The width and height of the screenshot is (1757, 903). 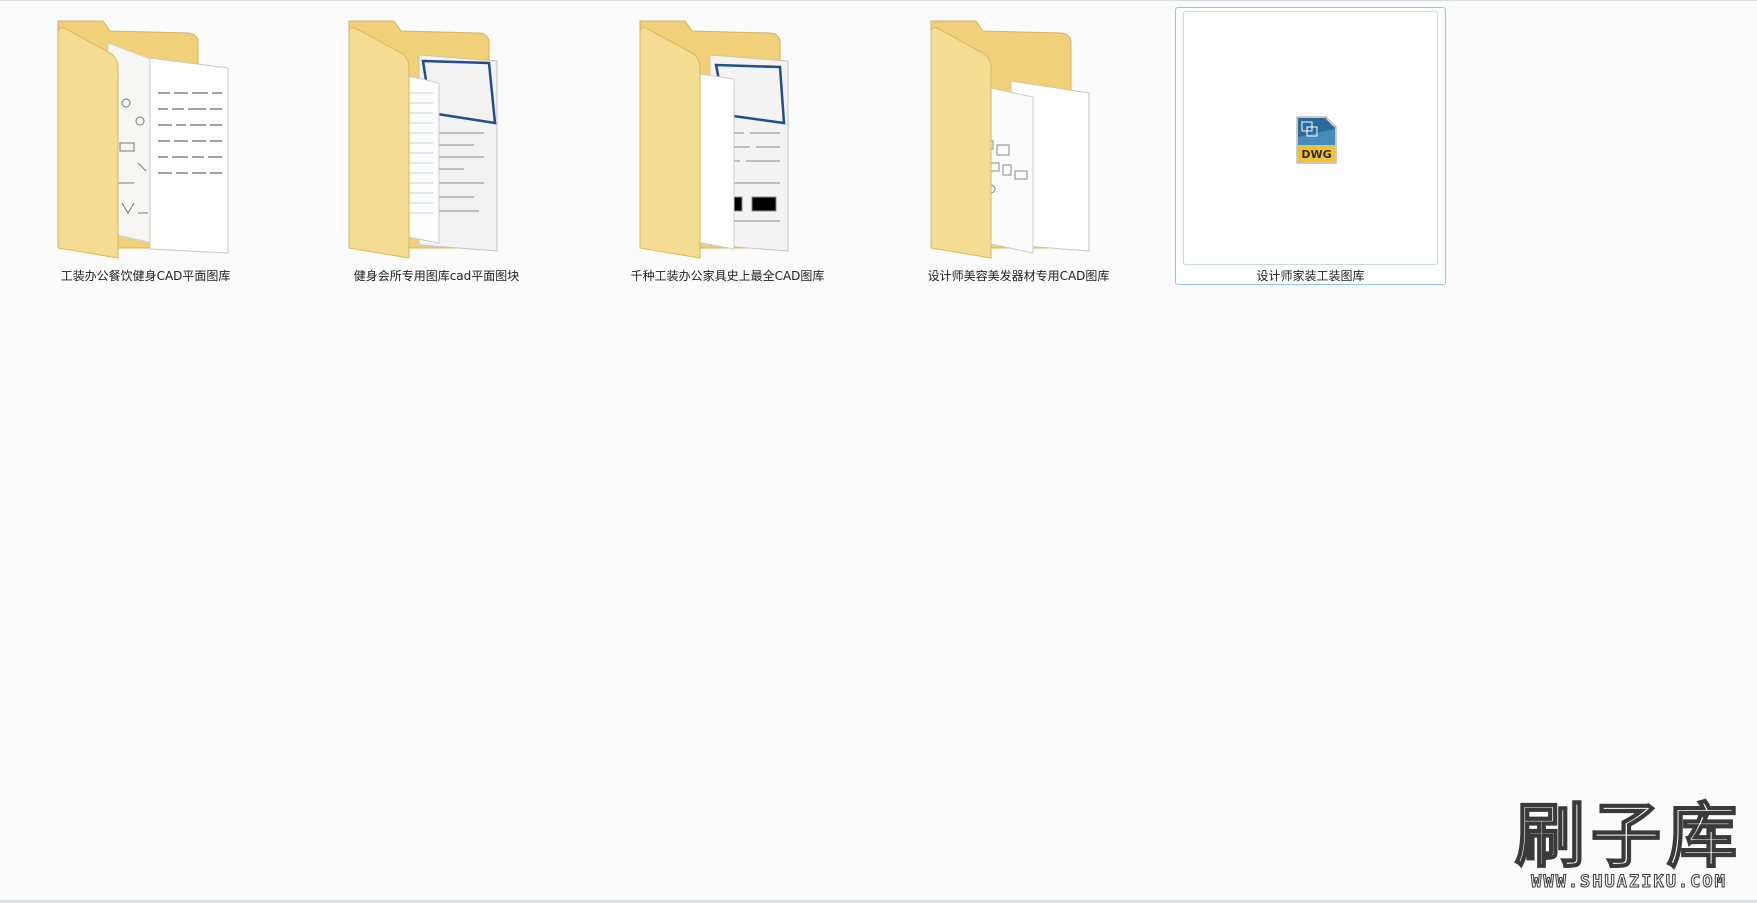 What do you see at coordinates (1316, 154) in the screenshot?
I see `dwg-badge: DWG` at bounding box center [1316, 154].